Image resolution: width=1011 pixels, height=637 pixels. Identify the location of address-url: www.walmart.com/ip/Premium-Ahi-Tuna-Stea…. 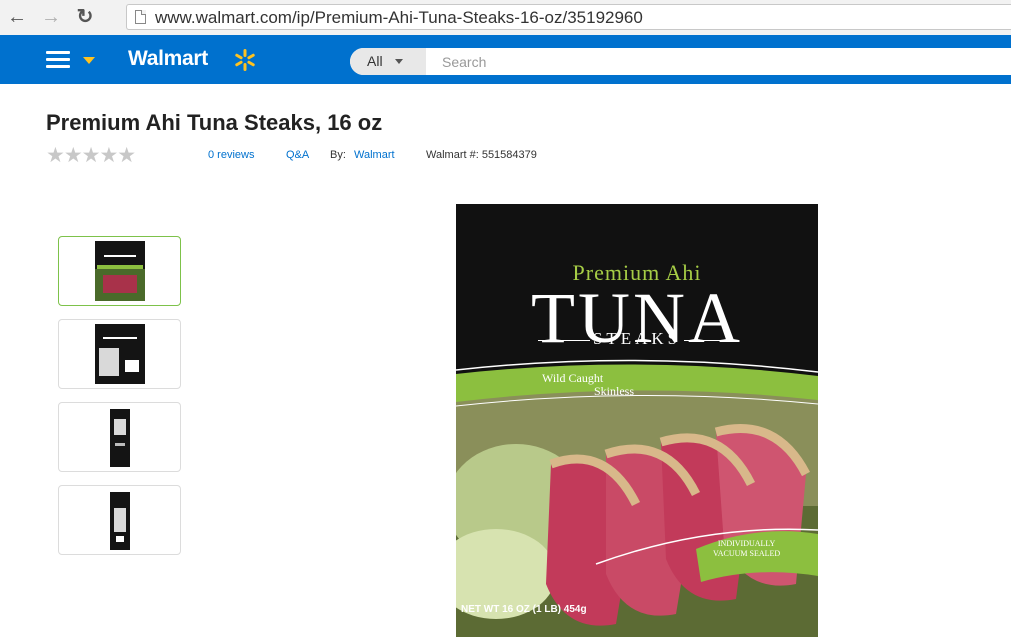
(399, 18).